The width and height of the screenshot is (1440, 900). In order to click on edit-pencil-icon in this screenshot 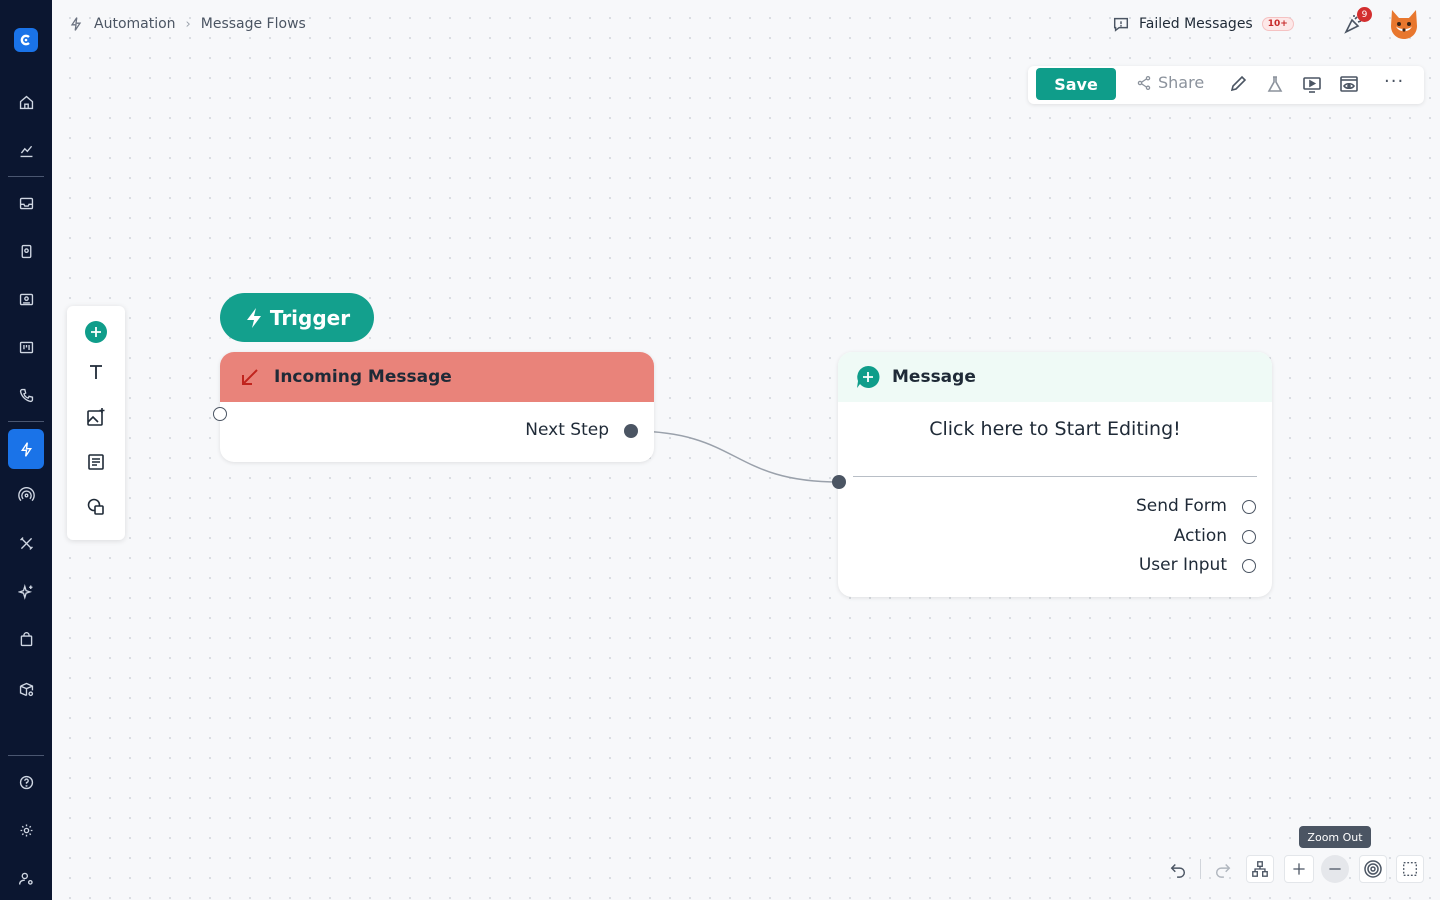, I will do `click(1238, 84)`.